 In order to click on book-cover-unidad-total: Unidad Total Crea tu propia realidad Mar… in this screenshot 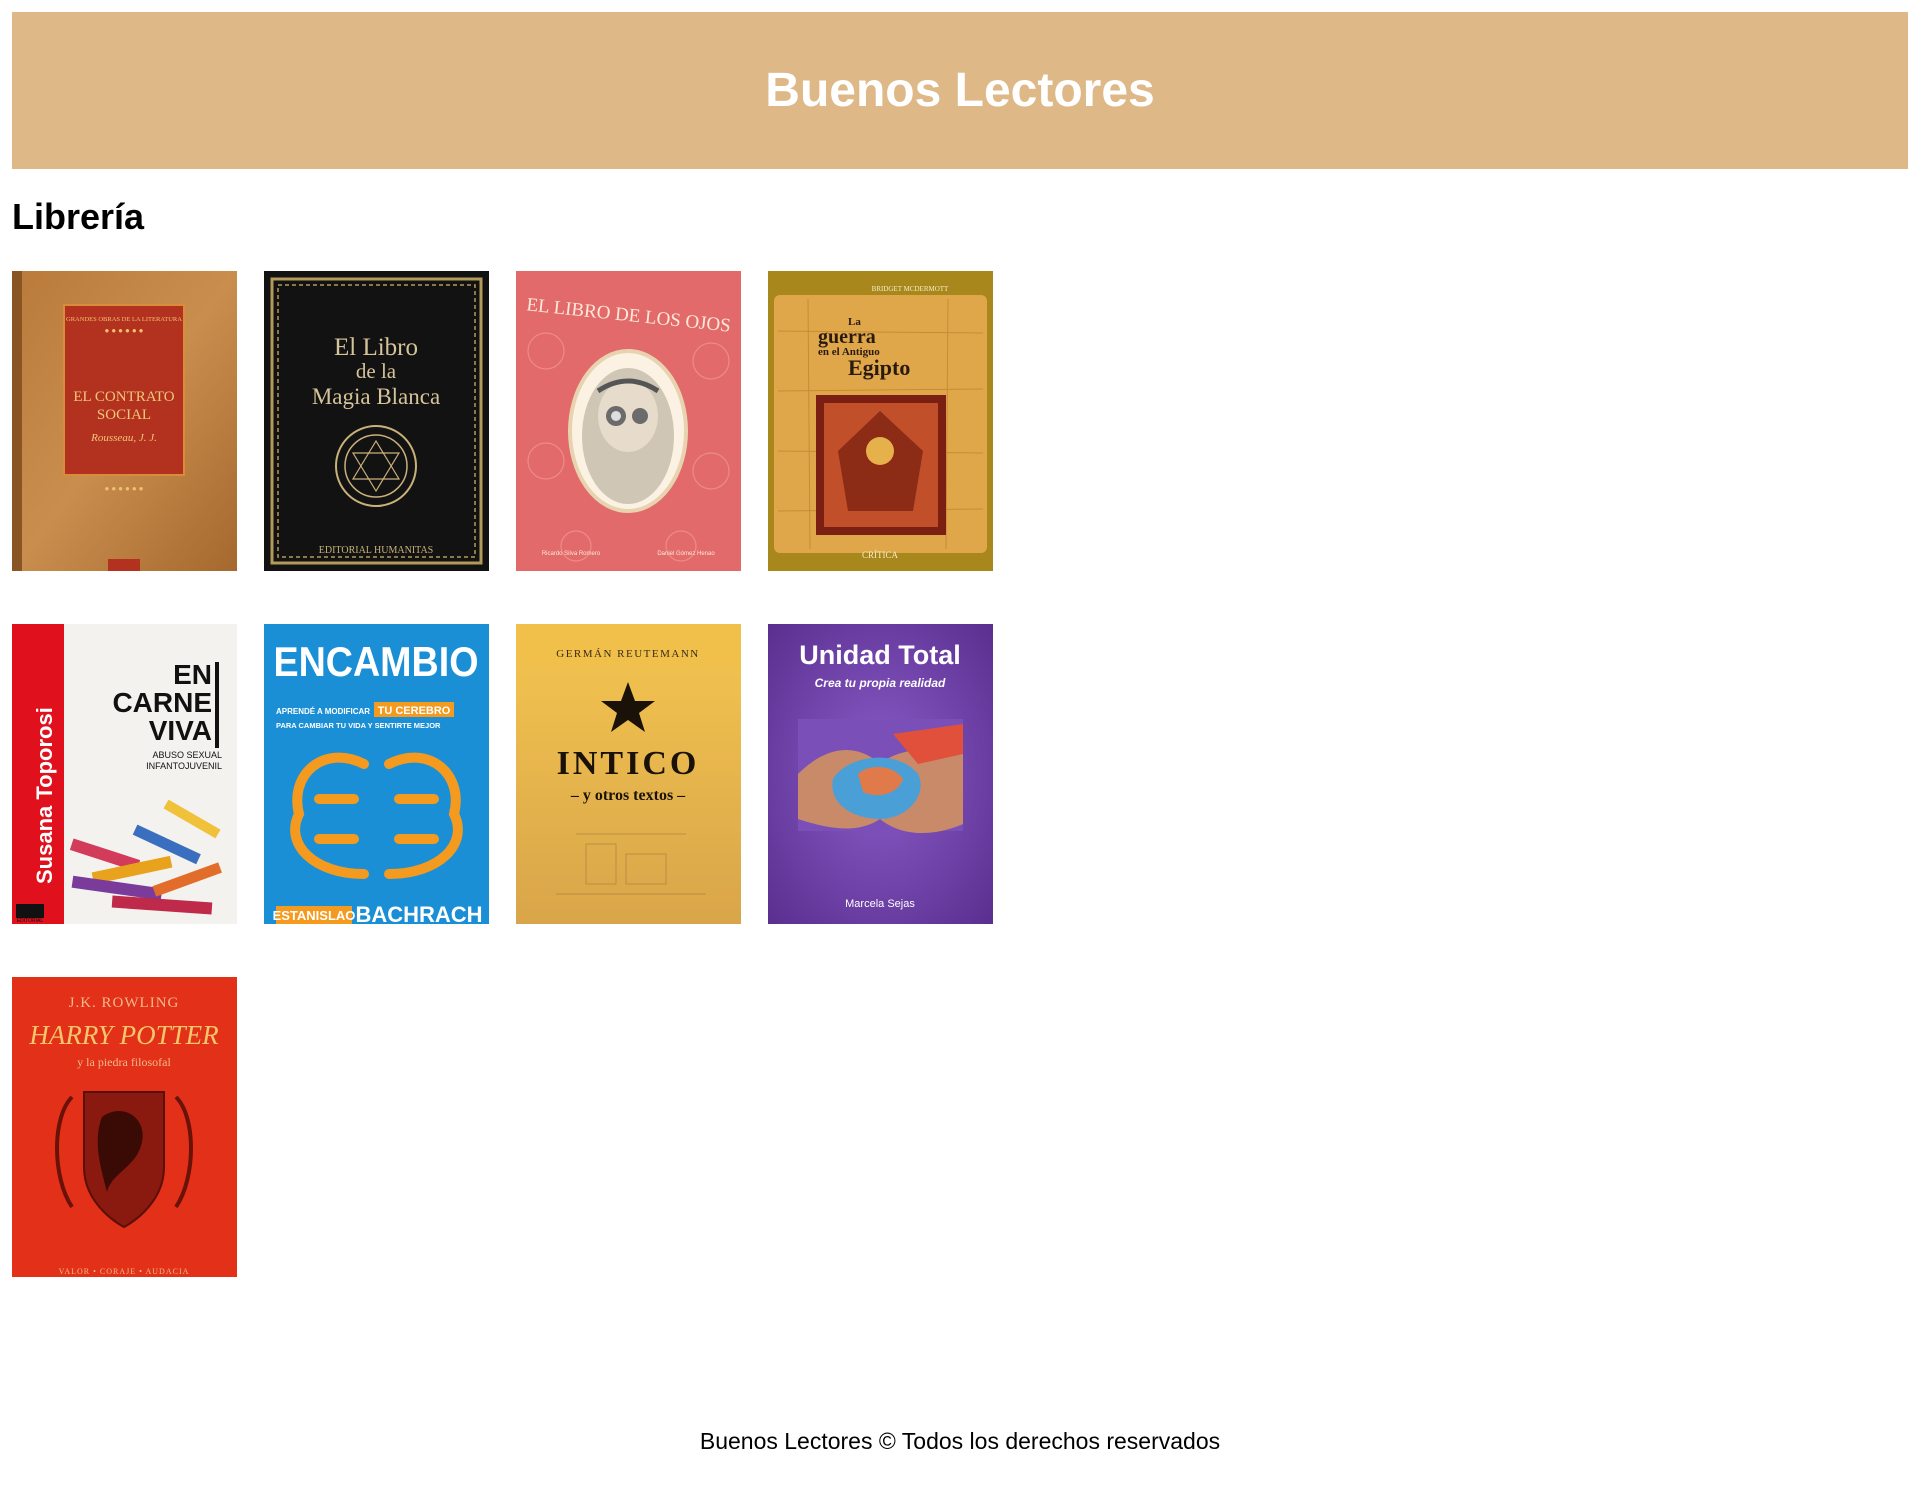, I will do `click(880, 774)`.